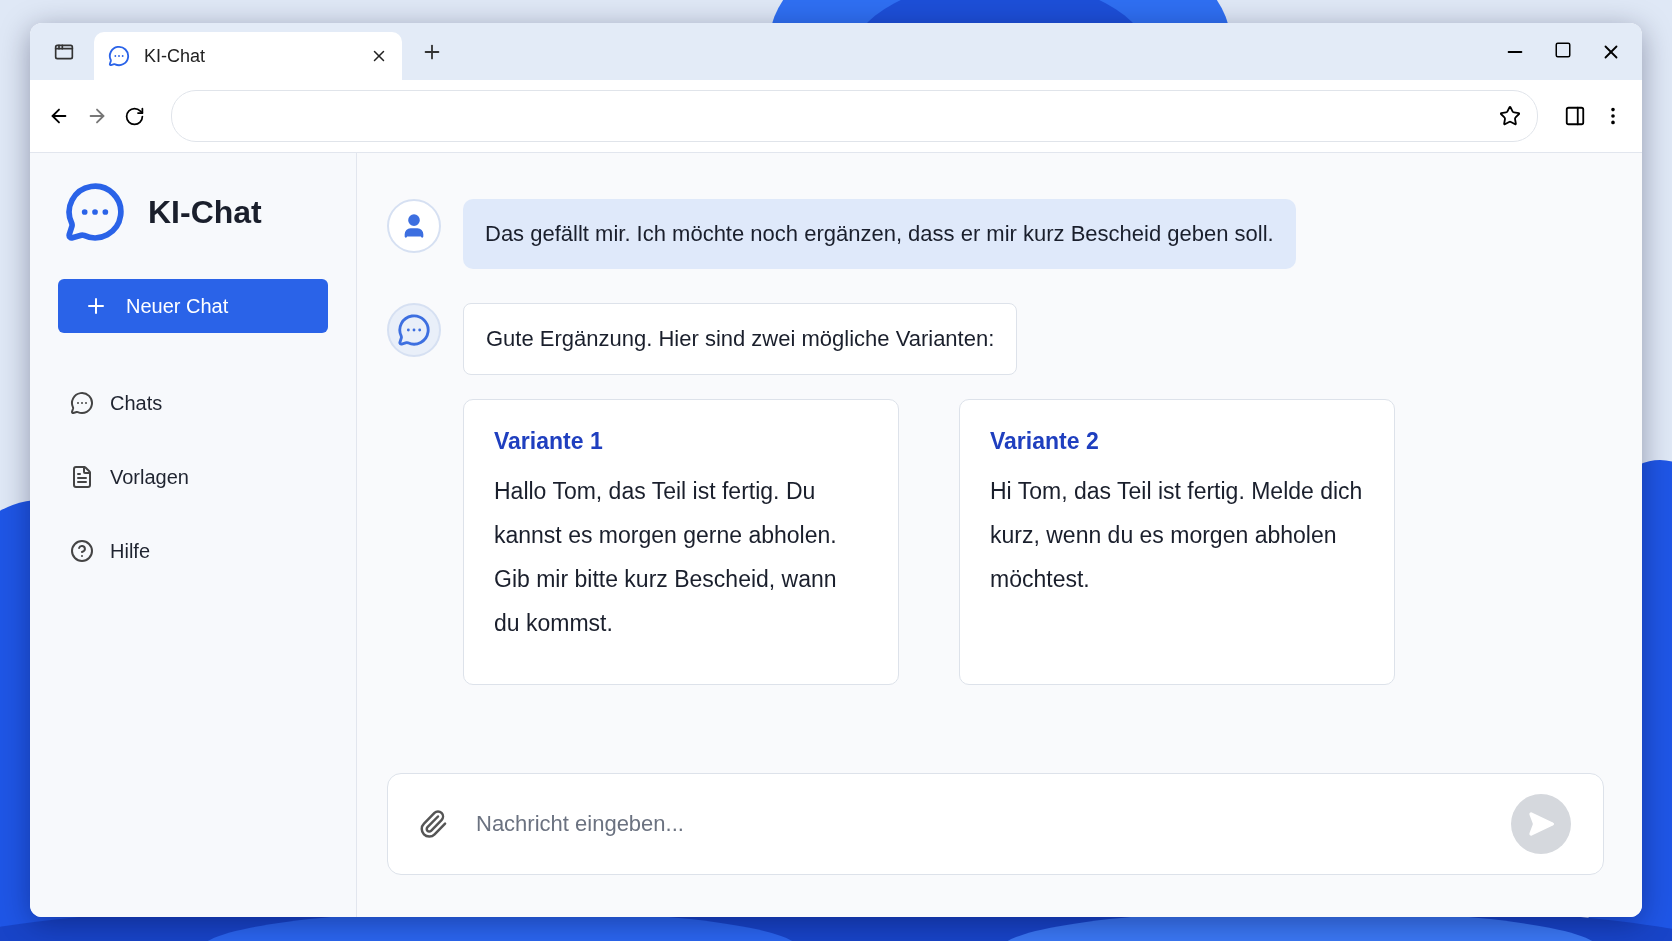 This screenshot has height=941, width=1672. What do you see at coordinates (1541, 824) in the screenshot?
I see `send-icon` at bounding box center [1541, 824].